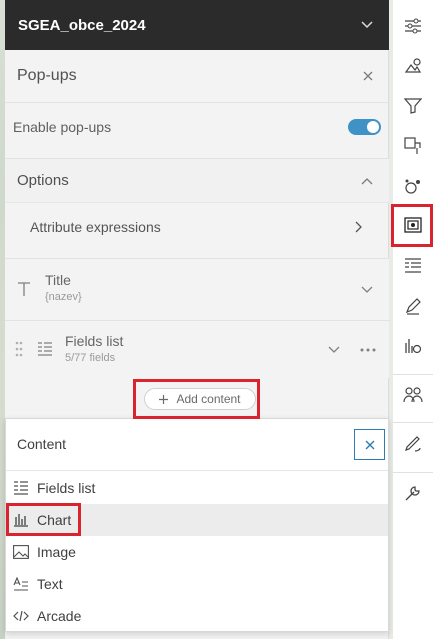 The image size is (433, 639). I want to click on more-options-icon, so click(368, 350).